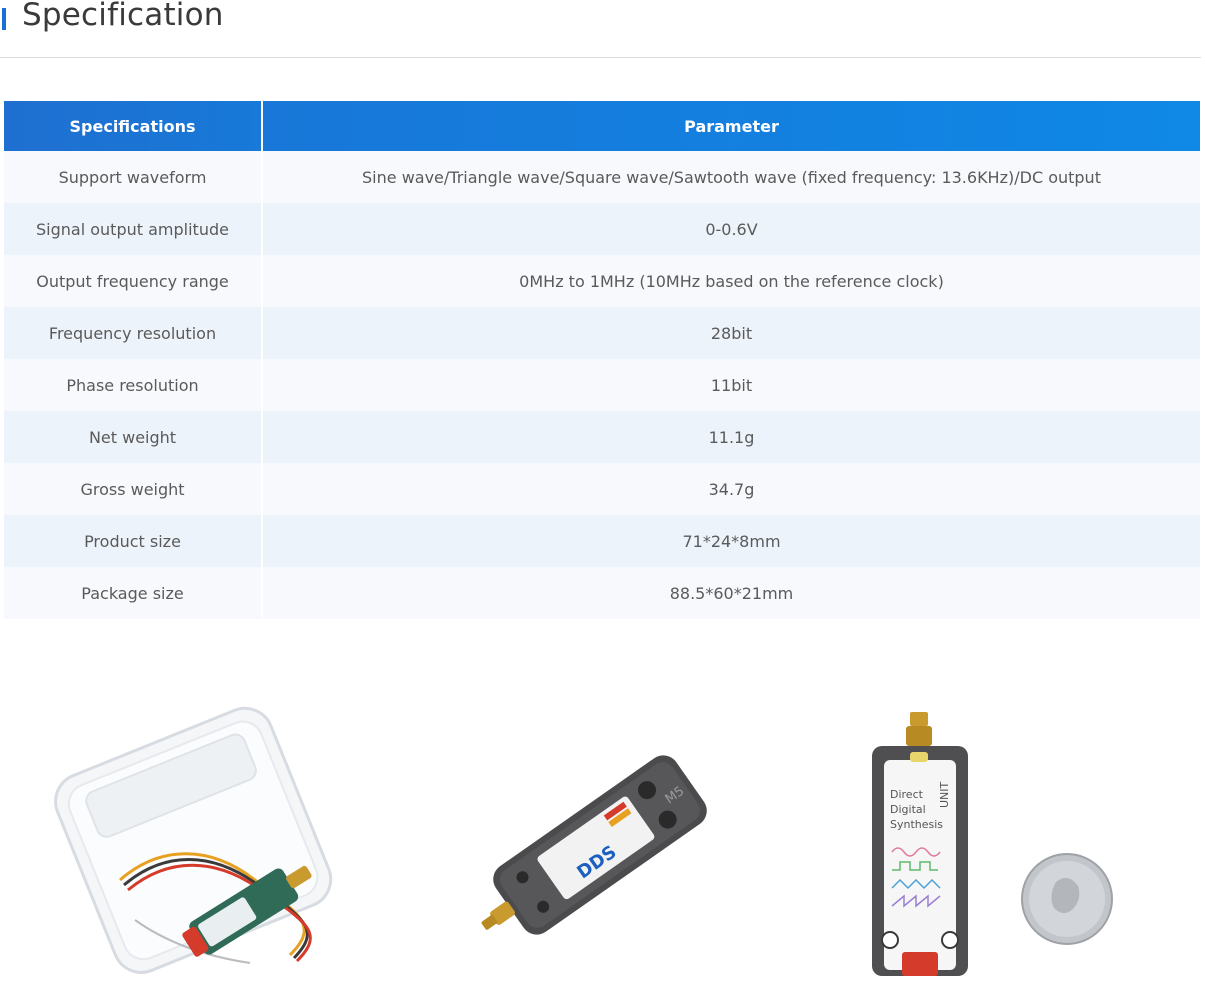 Image resolution: width=1205 pixels, height=996 pixels. I want to click on table-row: Signal output amplitude 0-0.6V, so click(602, 229).